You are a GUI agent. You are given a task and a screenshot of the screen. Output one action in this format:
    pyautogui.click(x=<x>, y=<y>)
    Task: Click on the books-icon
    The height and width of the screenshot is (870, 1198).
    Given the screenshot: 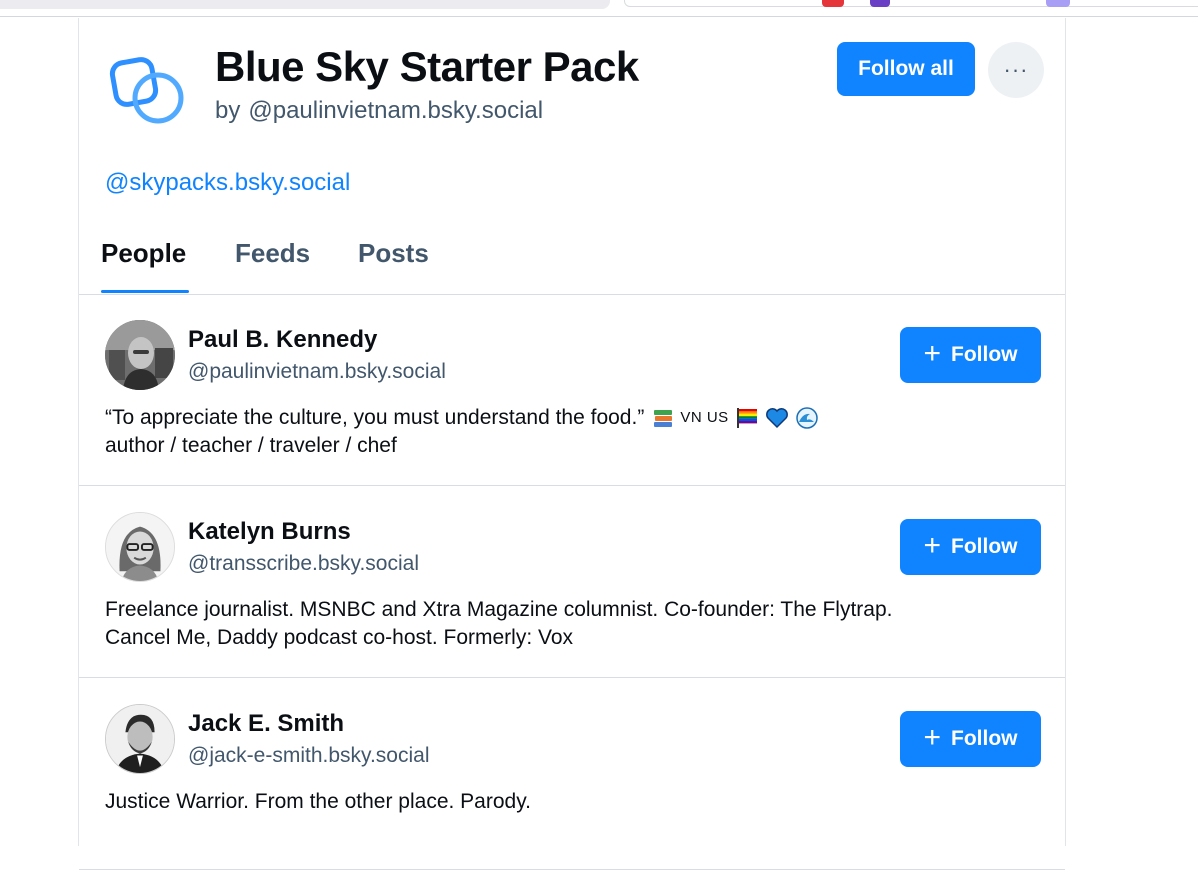 What is the action you would take?
    pyautogui.click(x=663, y=419)
    